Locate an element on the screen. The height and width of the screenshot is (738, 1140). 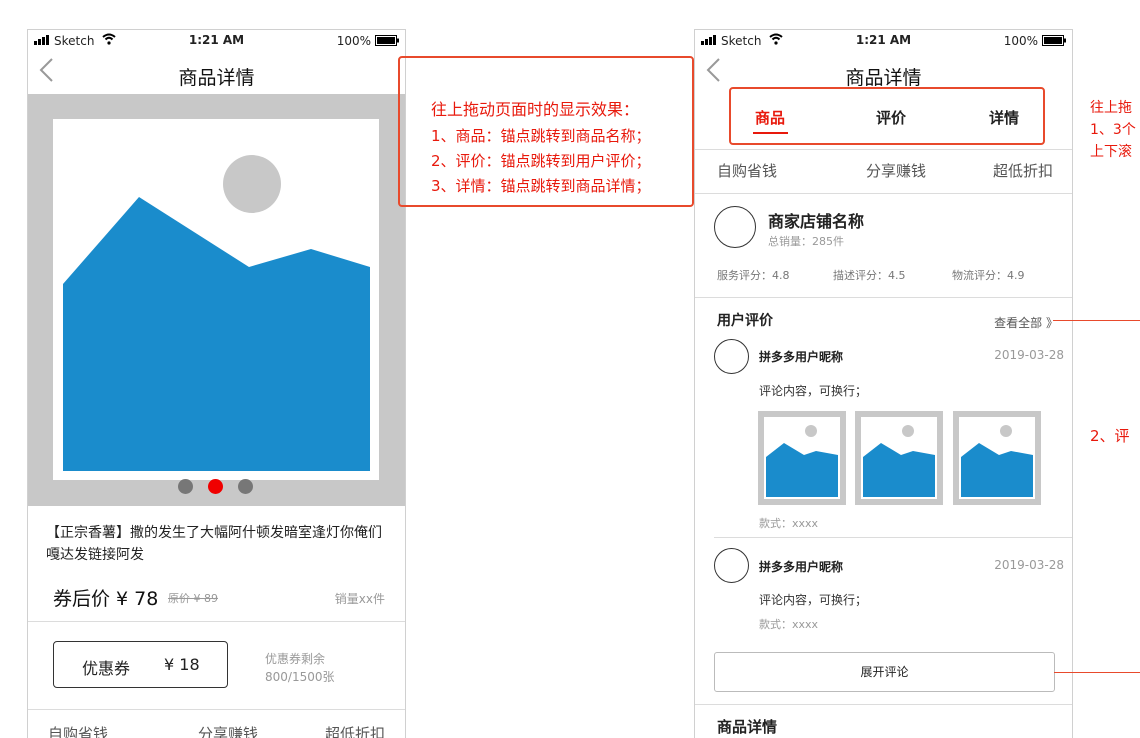
after-coupon-price: 券后价 ¥ 78 is located at coordinates (106, 599).